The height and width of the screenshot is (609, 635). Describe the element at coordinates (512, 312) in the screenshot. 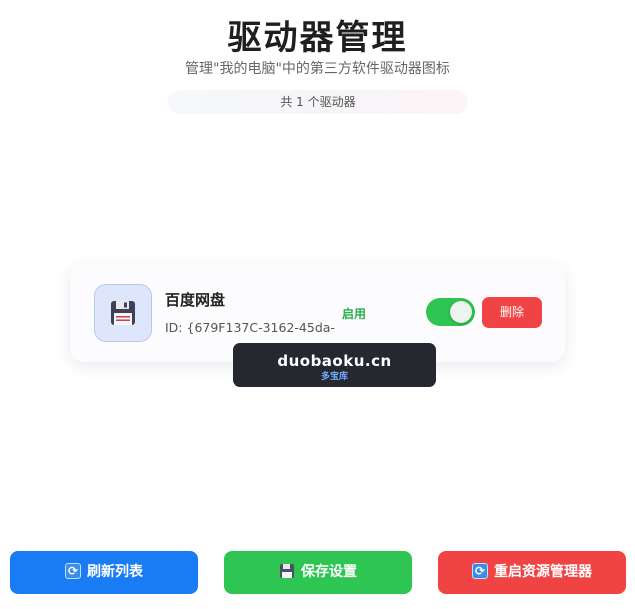

I see `delete-drive-button: 删除` at that location.